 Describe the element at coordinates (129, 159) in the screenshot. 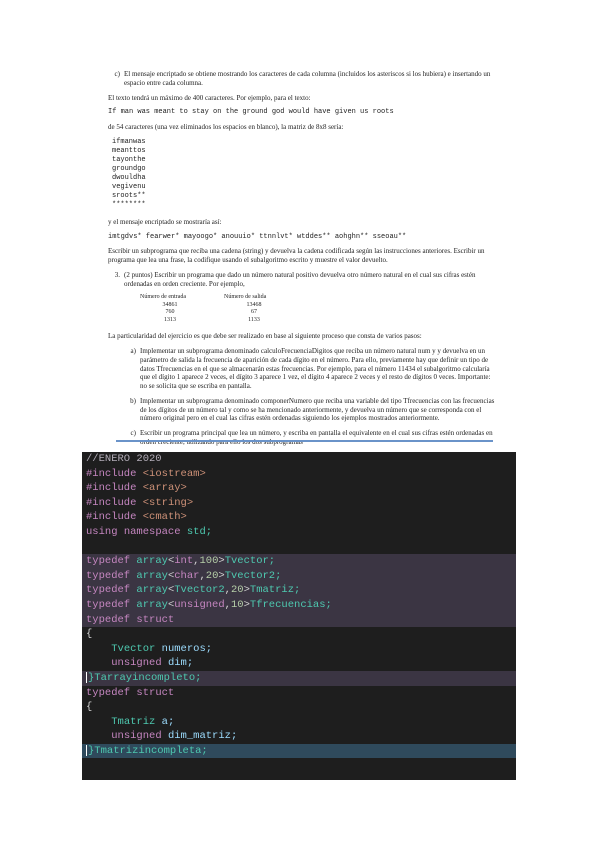

I see `matrix-row: tayonthe` at that location.